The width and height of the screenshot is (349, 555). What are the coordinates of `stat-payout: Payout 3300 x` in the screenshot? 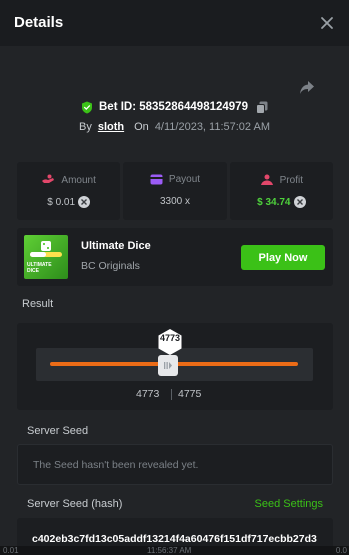 It's located at (175, 191).